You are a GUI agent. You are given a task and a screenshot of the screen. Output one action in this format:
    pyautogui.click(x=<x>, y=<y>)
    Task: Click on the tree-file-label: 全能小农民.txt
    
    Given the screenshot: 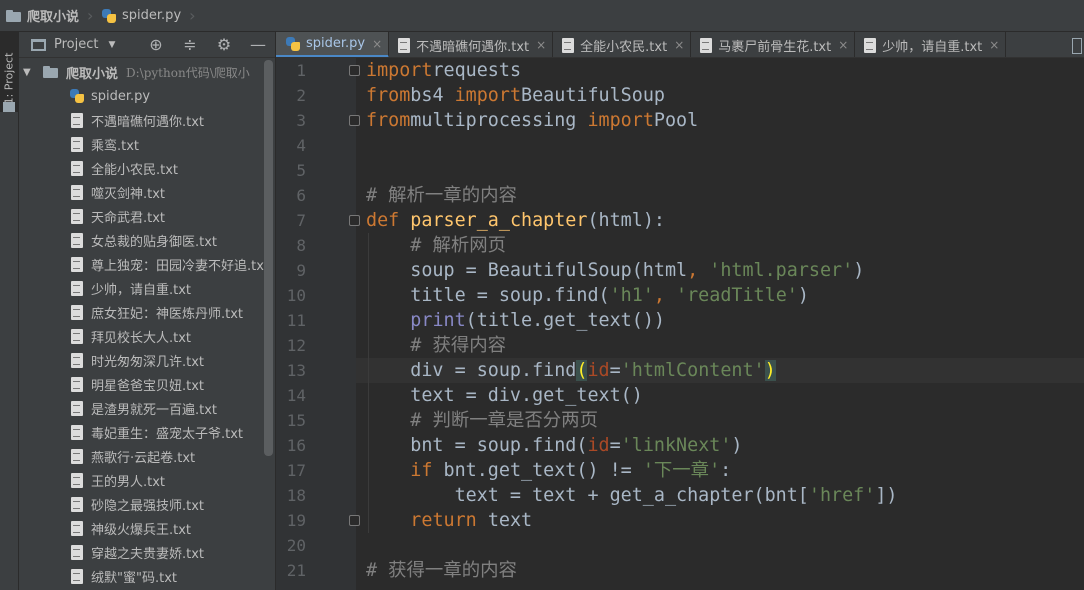 What is the action you would take?
    pyautogui.click(x=135, y=170)
    